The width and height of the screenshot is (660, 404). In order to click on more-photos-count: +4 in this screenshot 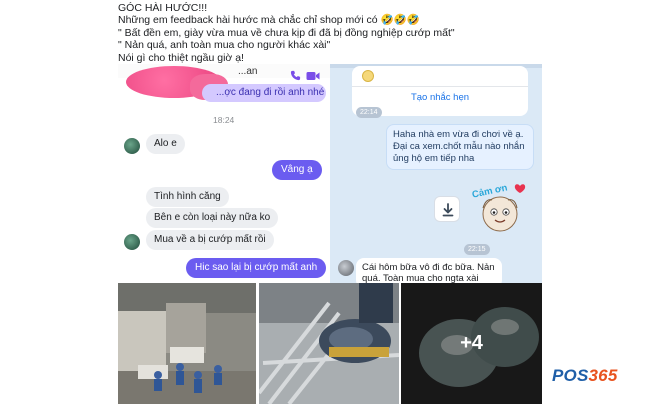, I will do `click(471, 343)`.